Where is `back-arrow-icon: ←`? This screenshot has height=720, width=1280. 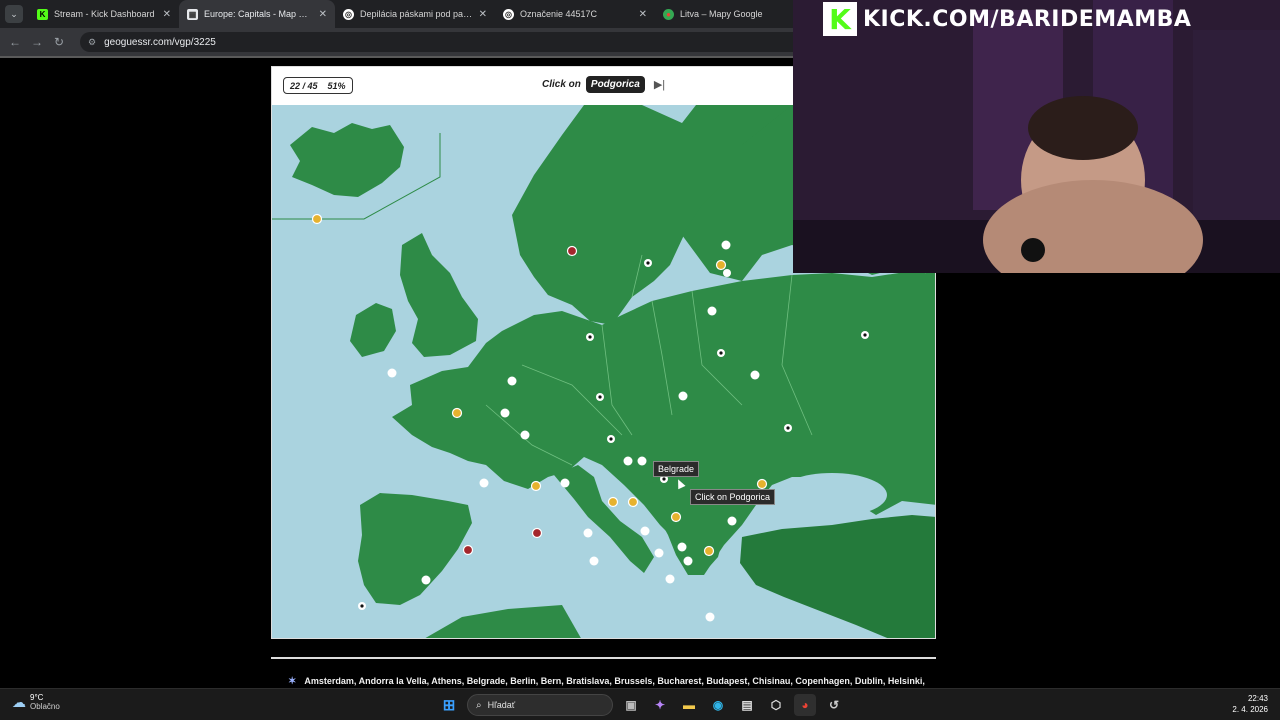 back-arrow-icon: ← is located at coordinates (15, 42).